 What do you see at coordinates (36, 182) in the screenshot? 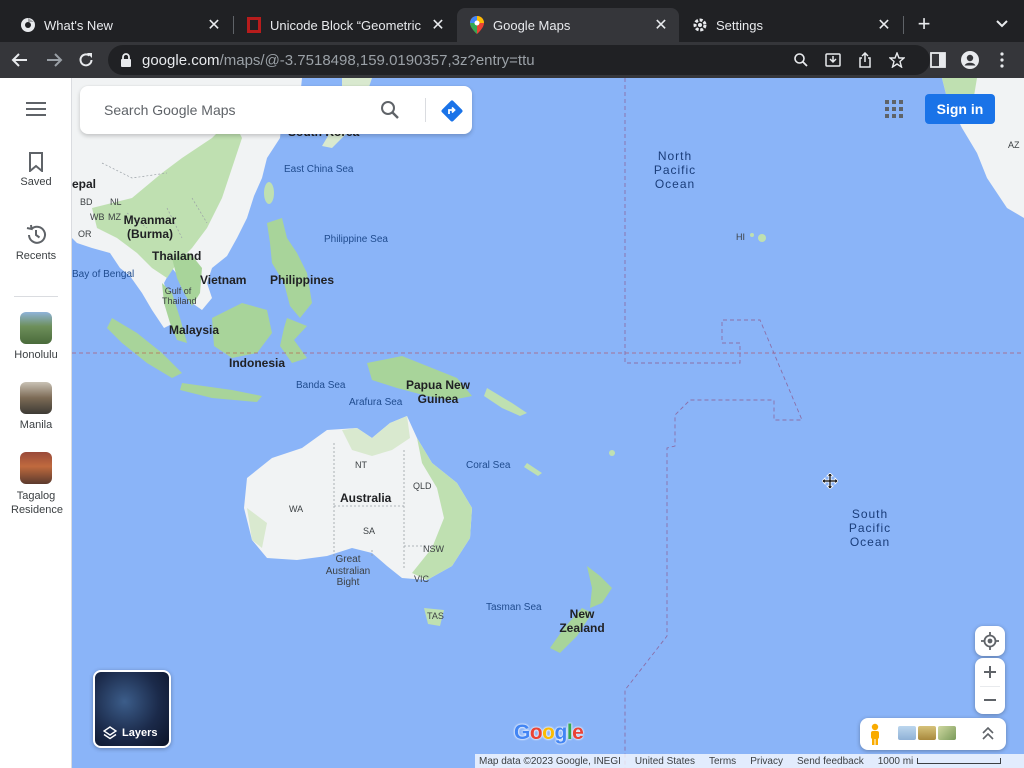
I see `saved-label: Saved` at bounding box center [36, 182].